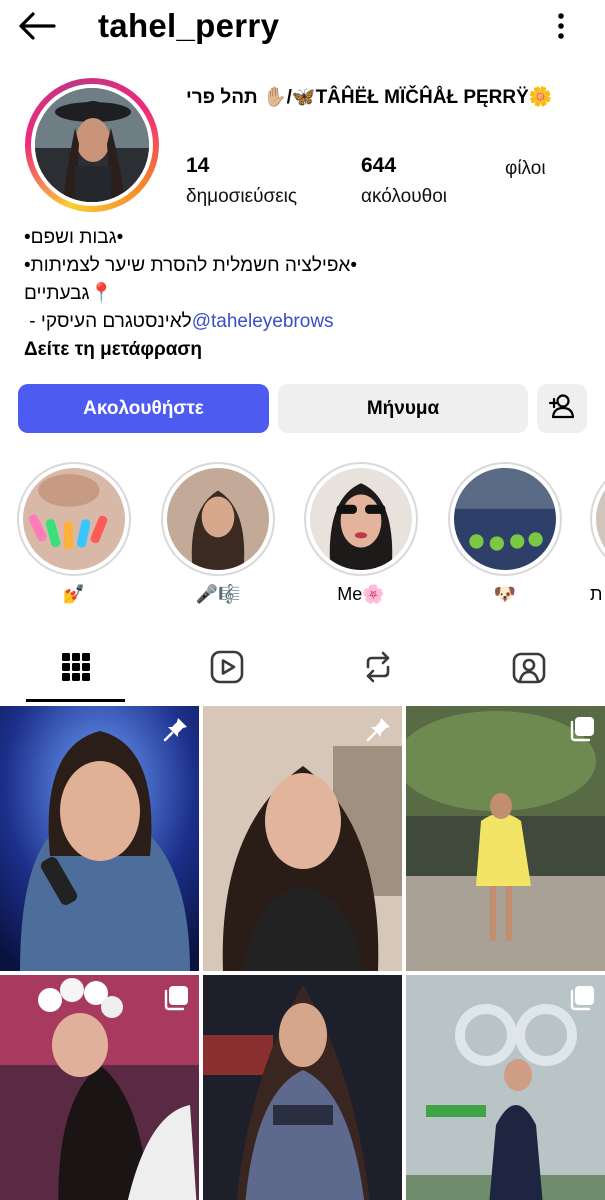 The height and width of the screenshot is (1200, 605). I want to click on highlight-cover-sunglasses, so click(361, 519).